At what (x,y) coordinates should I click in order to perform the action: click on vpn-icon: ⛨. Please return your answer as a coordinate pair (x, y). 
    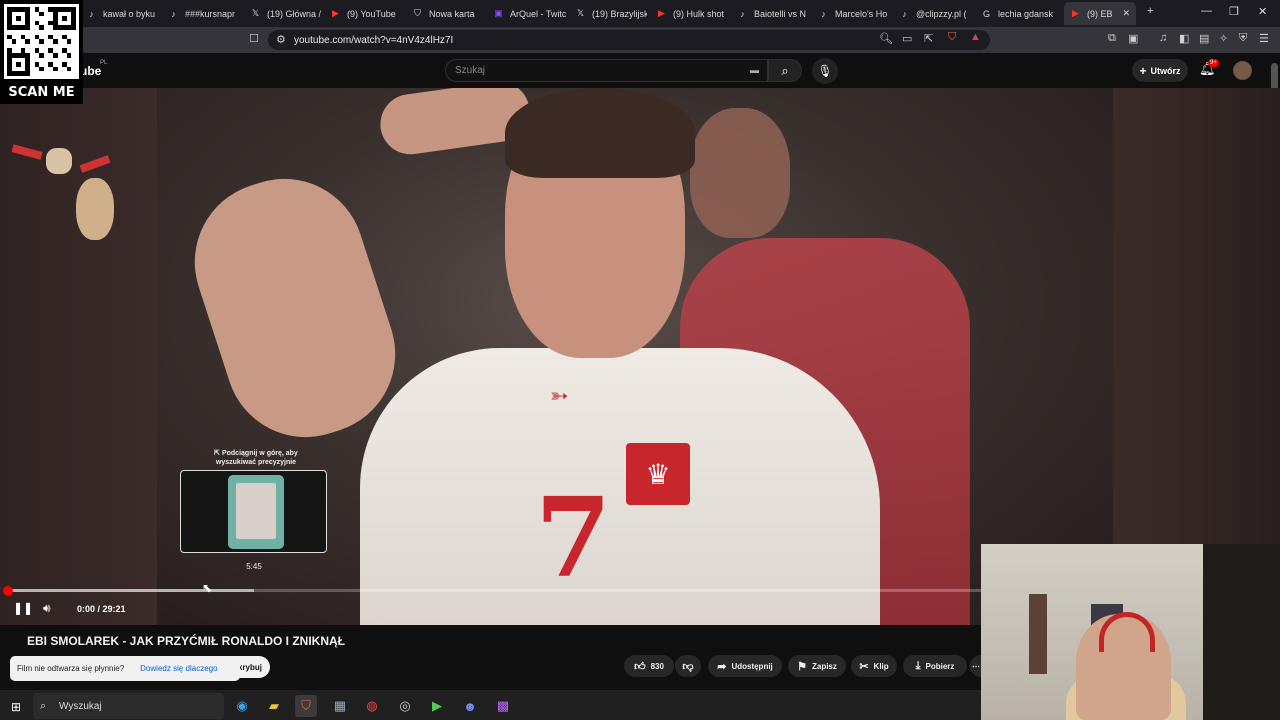
    Looking at the image, I should click on (1243, 38).